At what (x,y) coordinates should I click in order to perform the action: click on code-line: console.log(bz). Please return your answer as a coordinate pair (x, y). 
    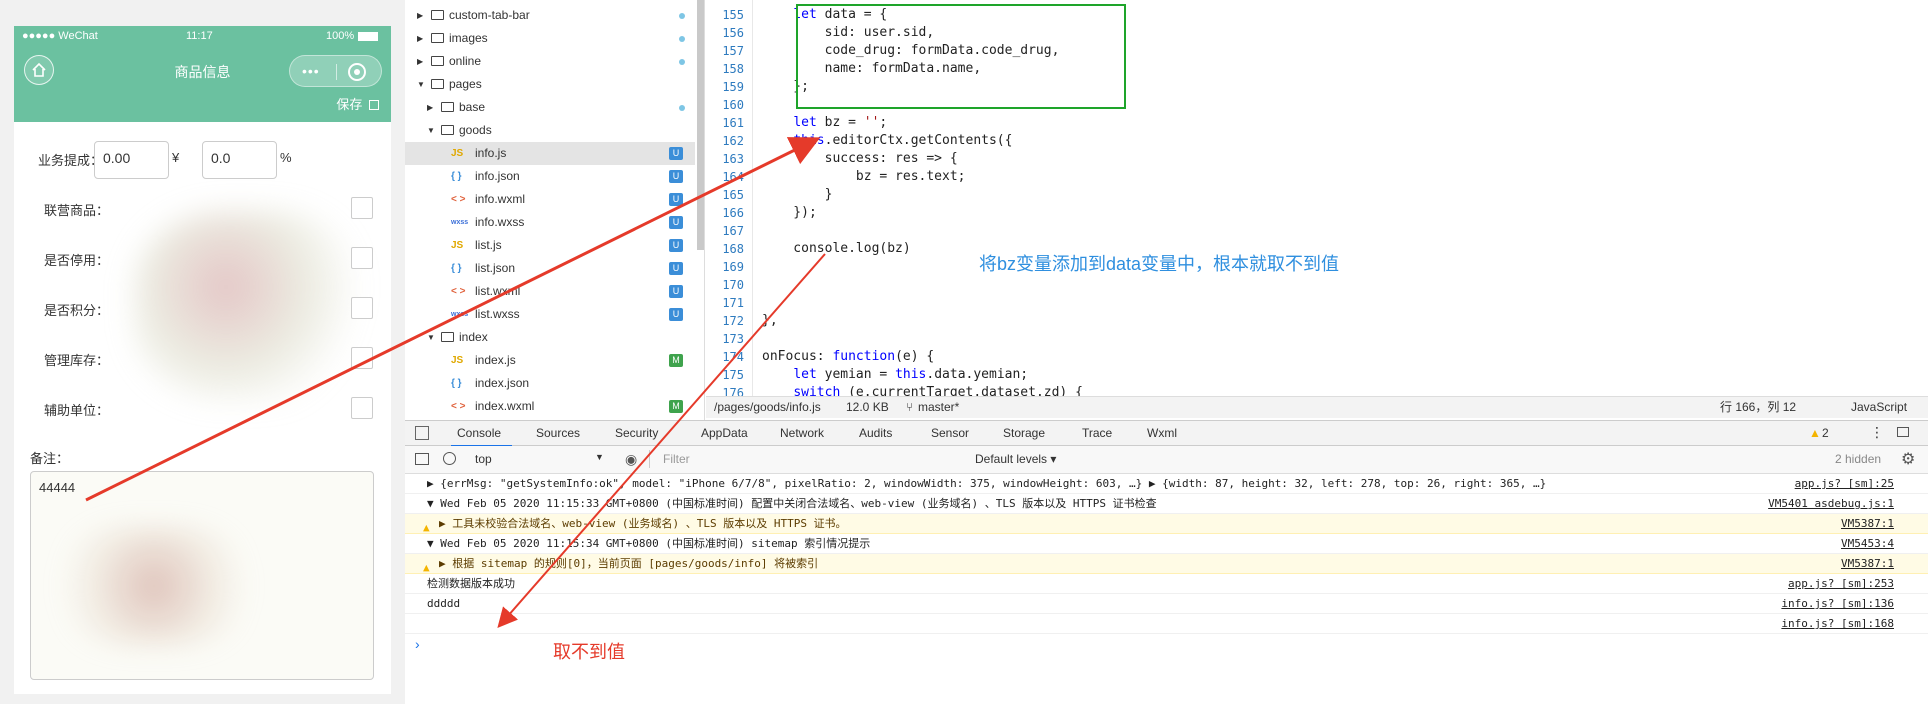
    Looking at the image, I should click on (836, 248).